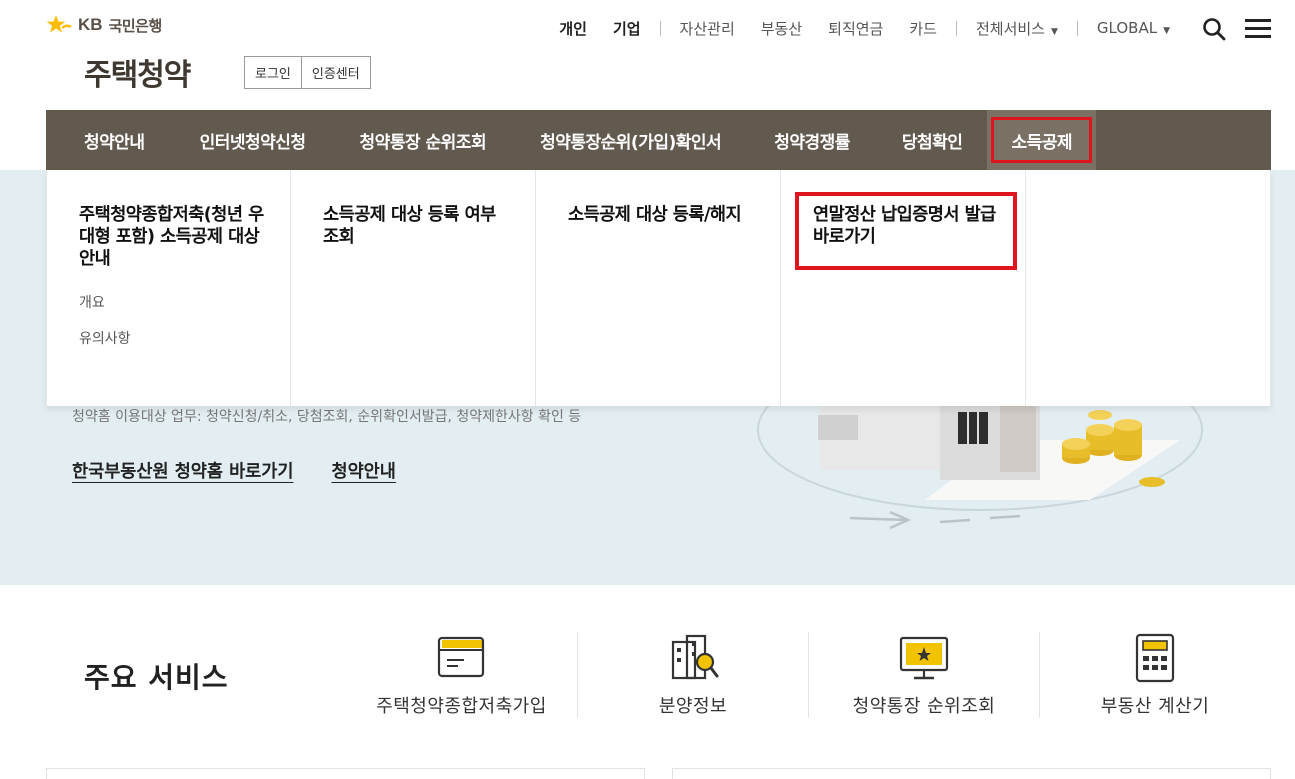 Image resolution: width=1295 pixels, height=779 pixels. I want to click on dropdown-column: 연말정산 납입증명서 발급 바로가기, so click(903, 288).